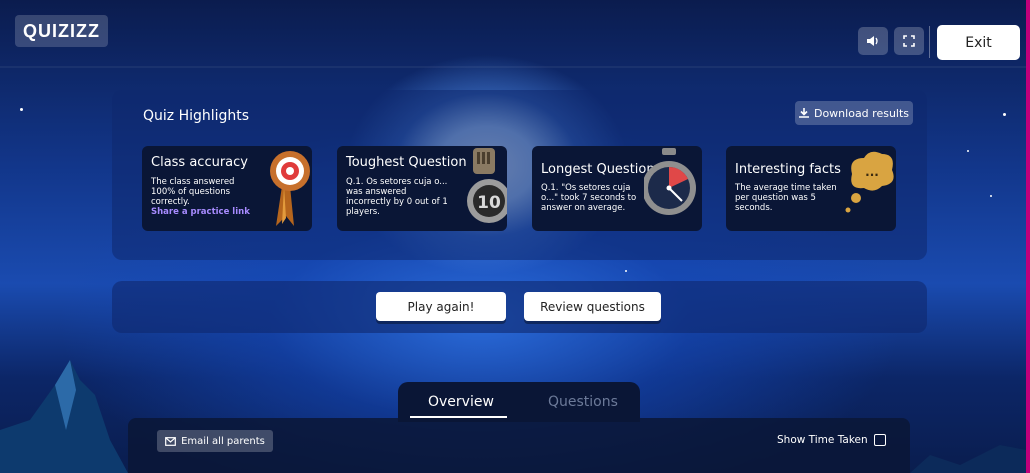  I want to click on actions-bar, so click(519, 307).